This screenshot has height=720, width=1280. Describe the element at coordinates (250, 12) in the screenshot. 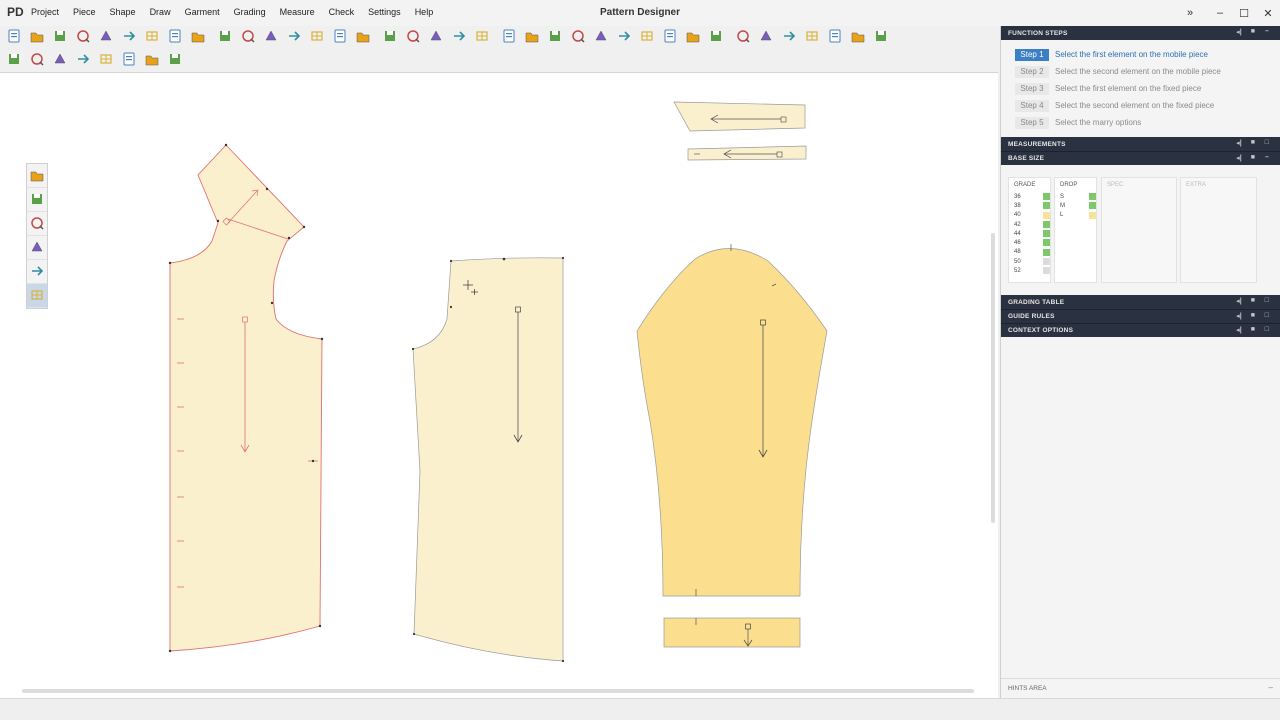

I see `menu-grading: Grading` at that location.